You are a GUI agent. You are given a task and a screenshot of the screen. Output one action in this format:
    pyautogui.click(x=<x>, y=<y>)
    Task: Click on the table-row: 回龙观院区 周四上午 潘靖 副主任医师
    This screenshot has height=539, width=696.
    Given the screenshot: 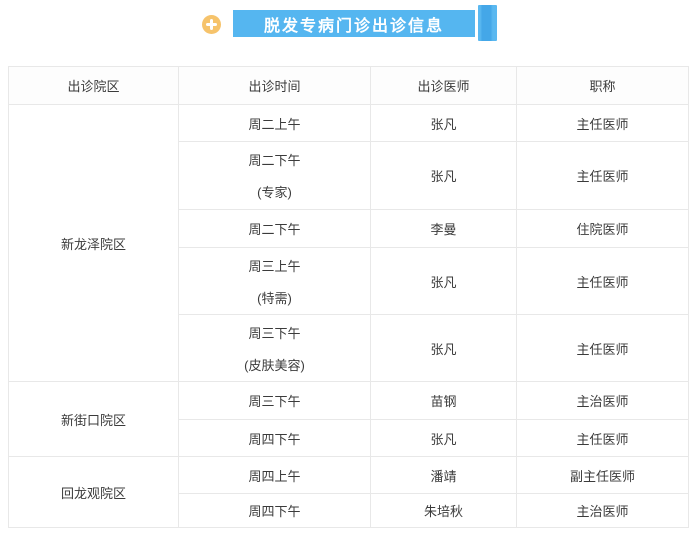 What is the action you would take?
    pyautogui.click(x=348, y=492)
    